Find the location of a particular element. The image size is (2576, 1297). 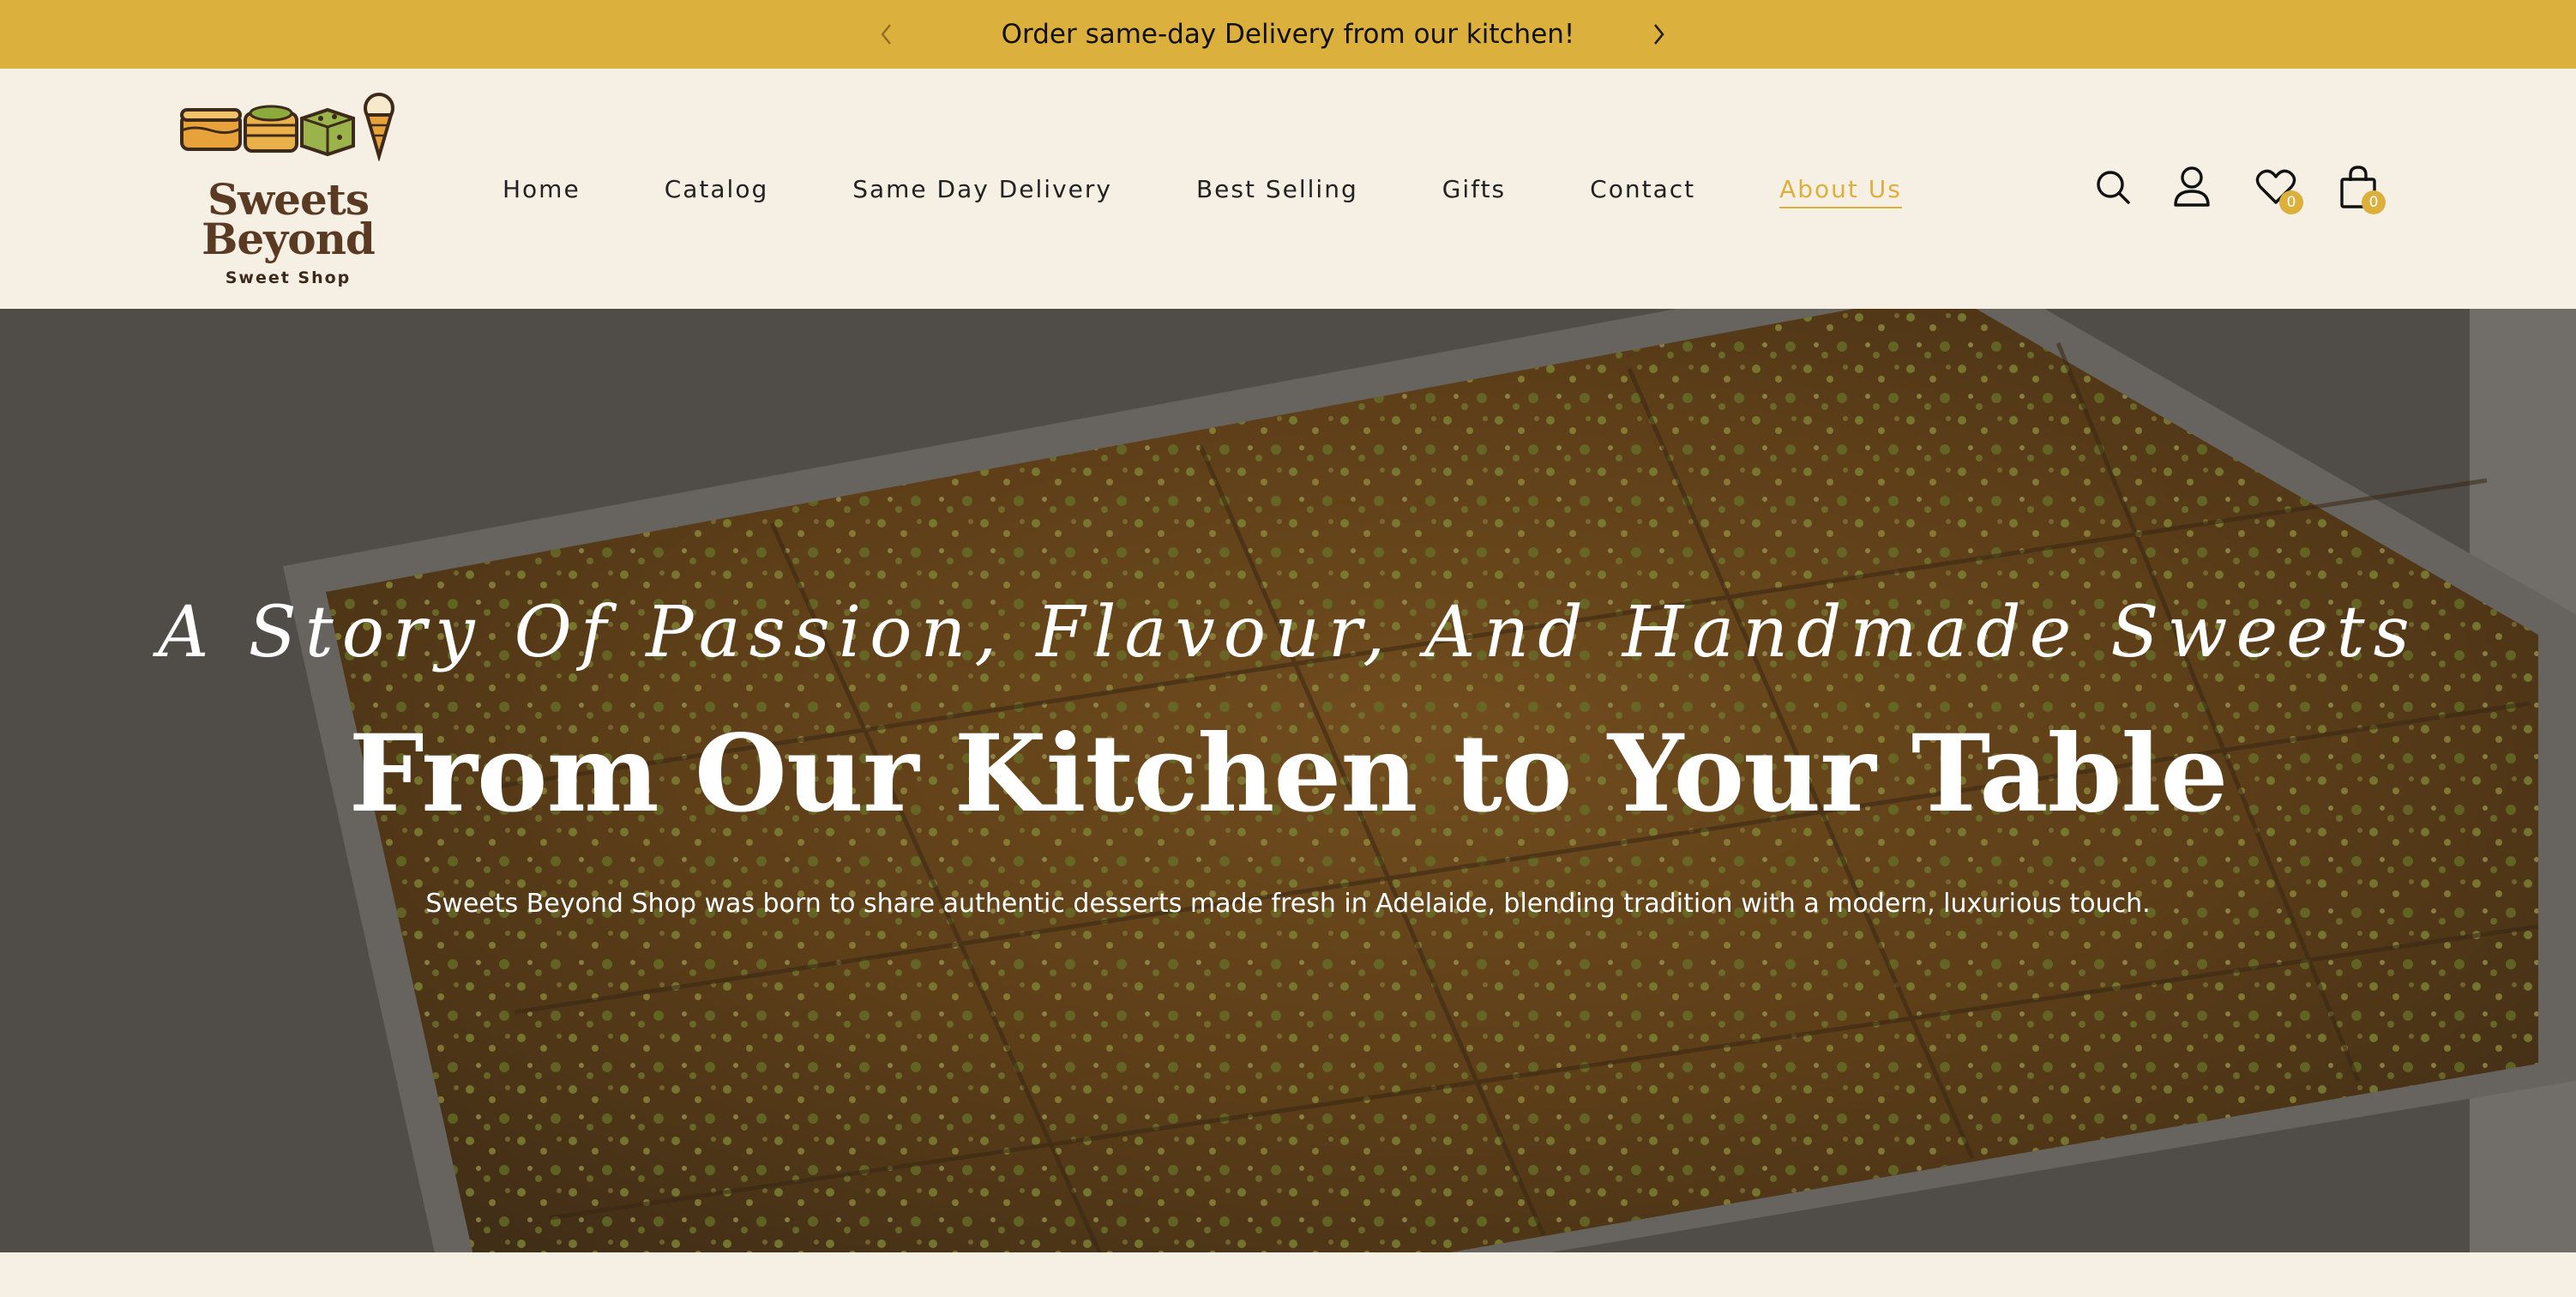

logo-title: Sweets Beyond is located at coordinates (288, 221).